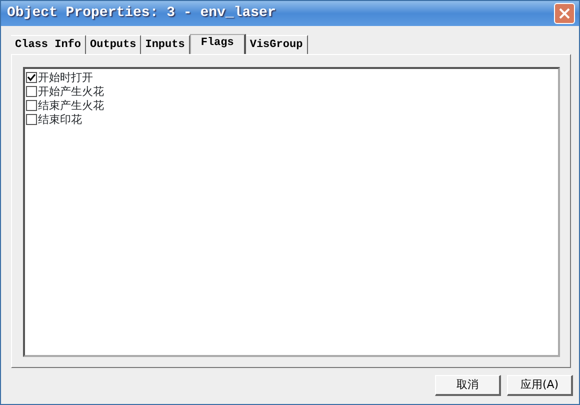  What do you see at coordinates (71, 105) in the screenshot?
I see `flag-label: 结束产生火花` at bounding box center [71, 105].